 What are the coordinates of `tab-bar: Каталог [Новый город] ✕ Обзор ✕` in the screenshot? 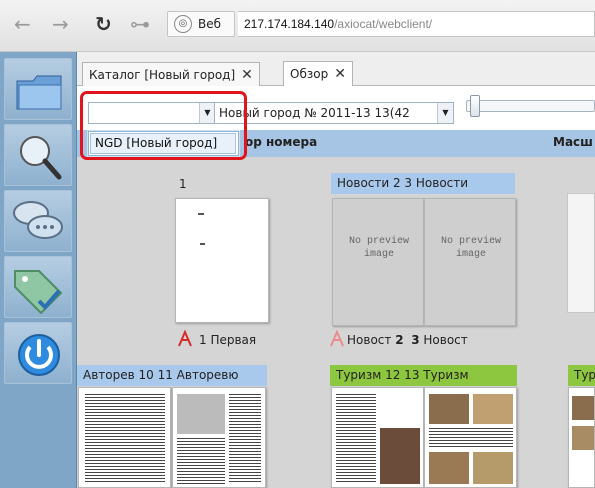 It's located at (336, 69).